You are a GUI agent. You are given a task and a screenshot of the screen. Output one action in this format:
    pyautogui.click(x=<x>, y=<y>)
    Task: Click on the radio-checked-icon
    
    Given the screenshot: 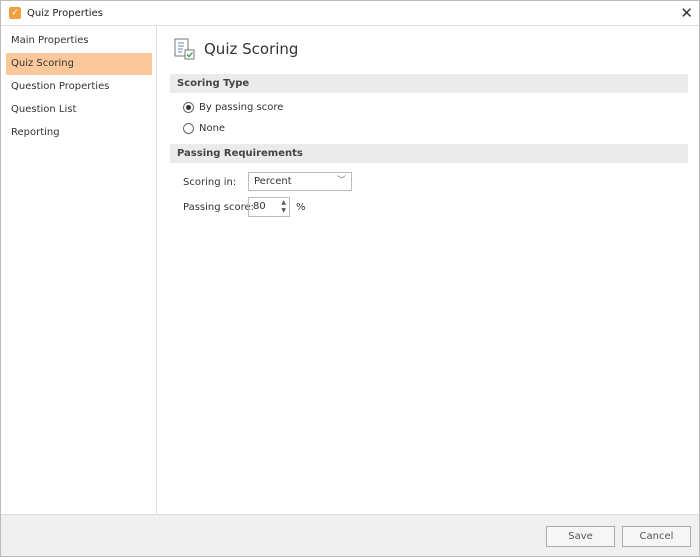 What is the action you would take?
    pyautogui.click(x=188, y=107)
    